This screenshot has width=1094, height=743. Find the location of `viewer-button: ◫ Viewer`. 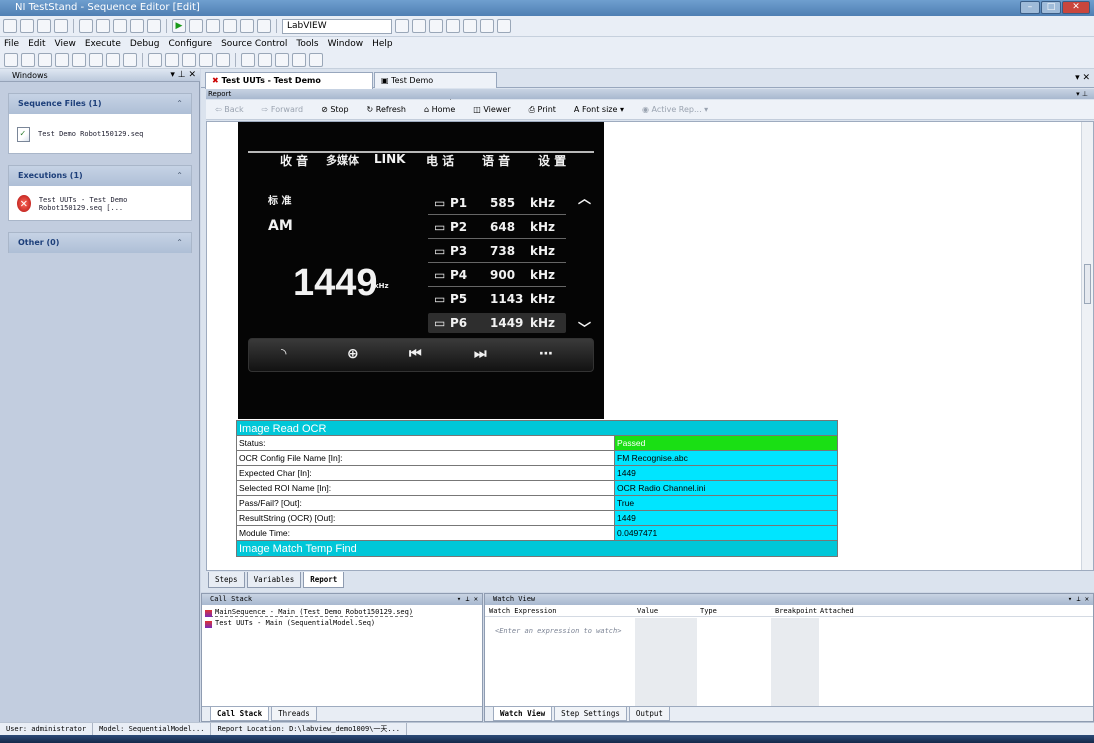

viewer-button: ◫ Viewer is located at coordinates (491, 109).